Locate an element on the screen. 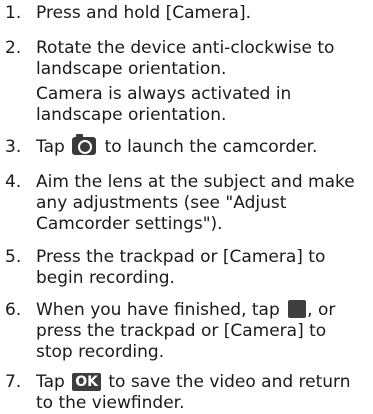 This screenshot has width=373, height=414. step-text-before-icon: When you have finished, tap is located at coordinates (158, 310).